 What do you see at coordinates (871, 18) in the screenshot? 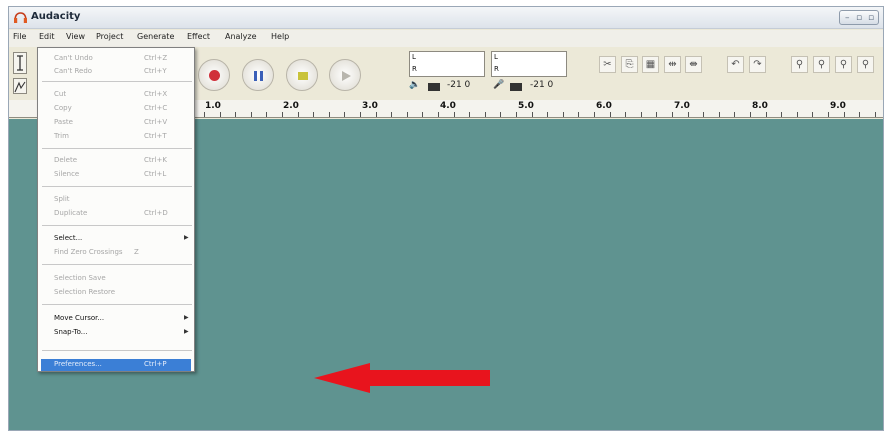
I see `close-icon: ▫` at bounding box center [871, 18].